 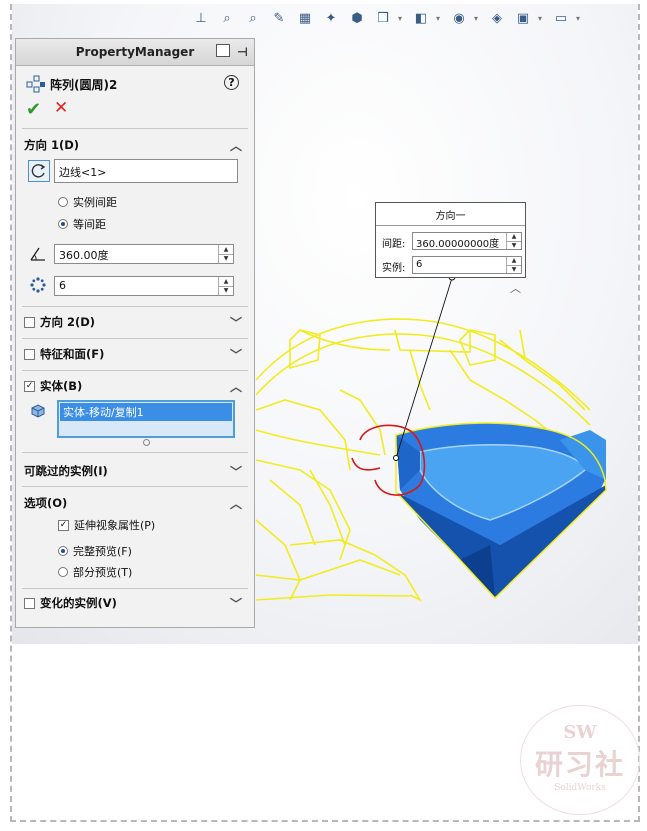 What do you see at coordinates (146, 442) in the screenshot?
I see `resize-handle` at bounding box center [146, 442].